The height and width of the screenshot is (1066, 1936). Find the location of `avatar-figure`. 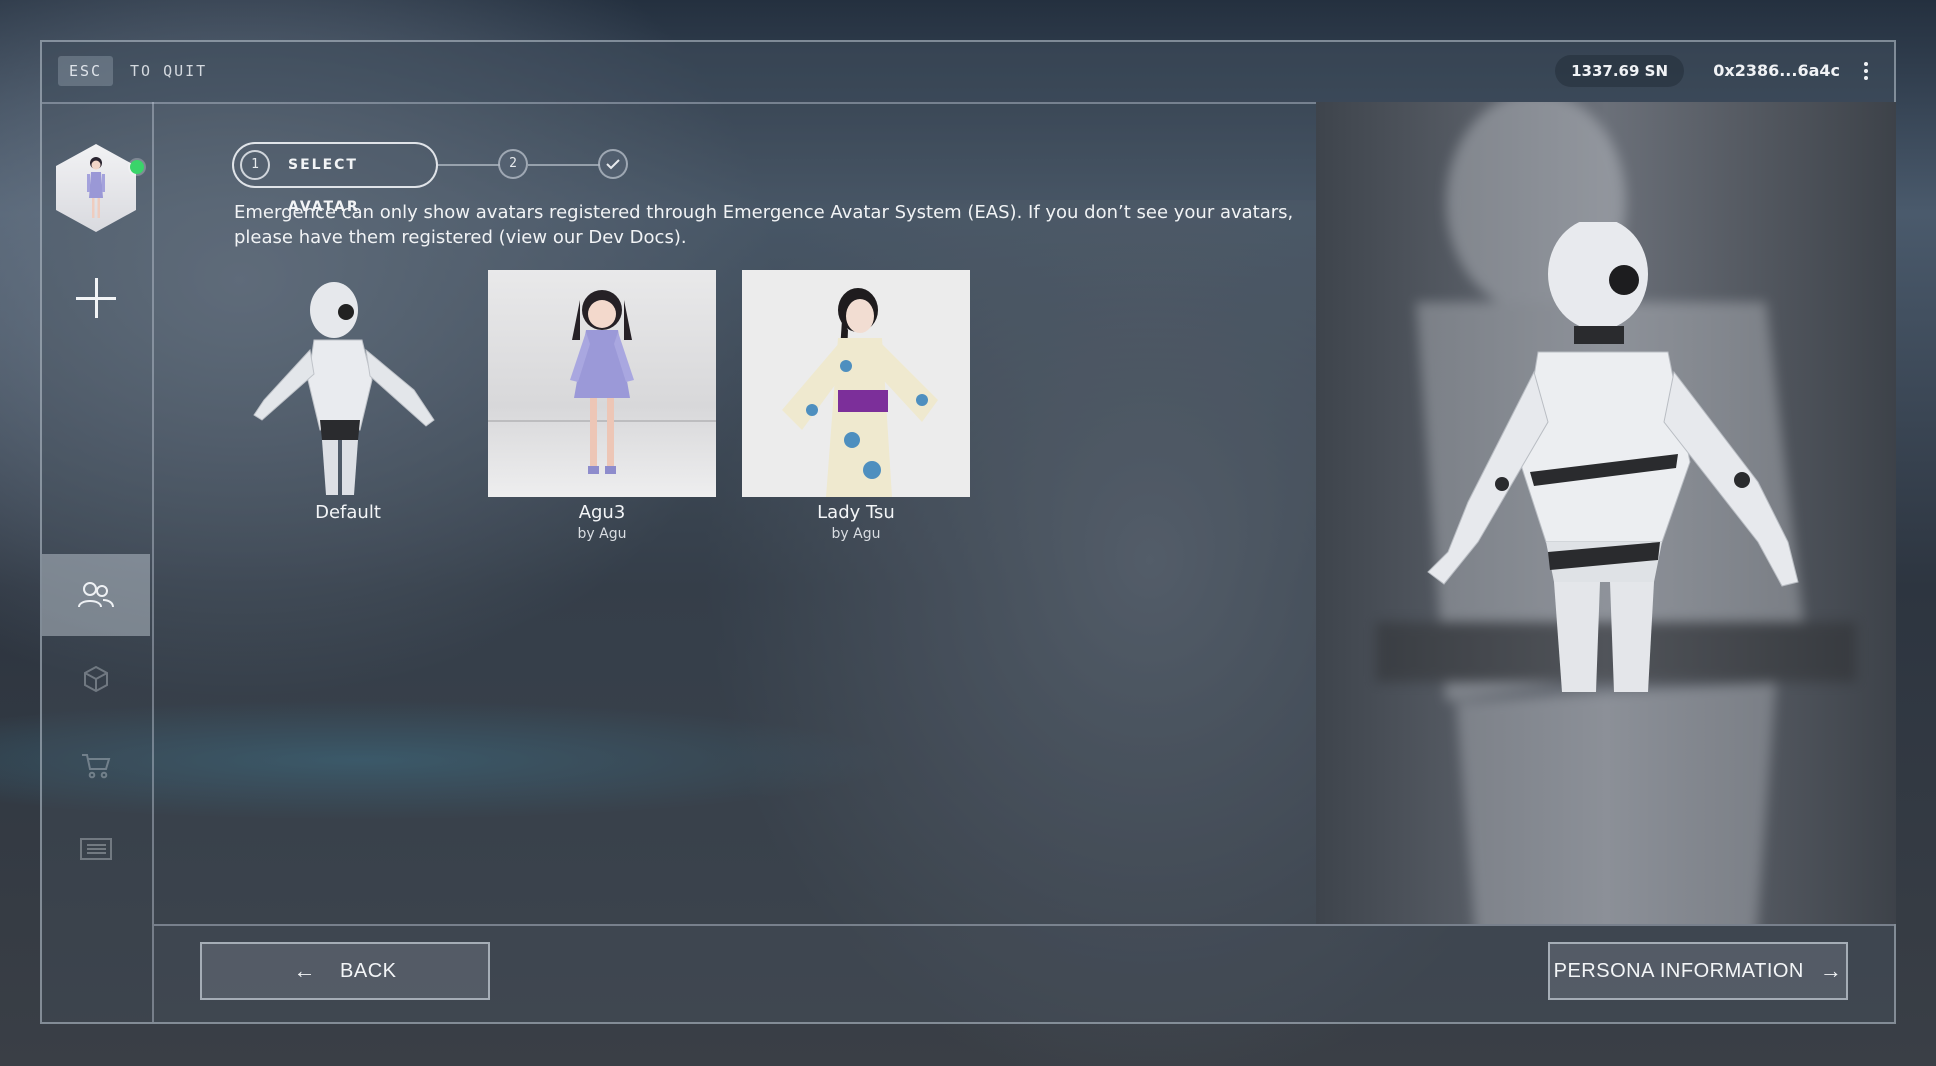

avatar-figure is located at coordinates (96, 187).